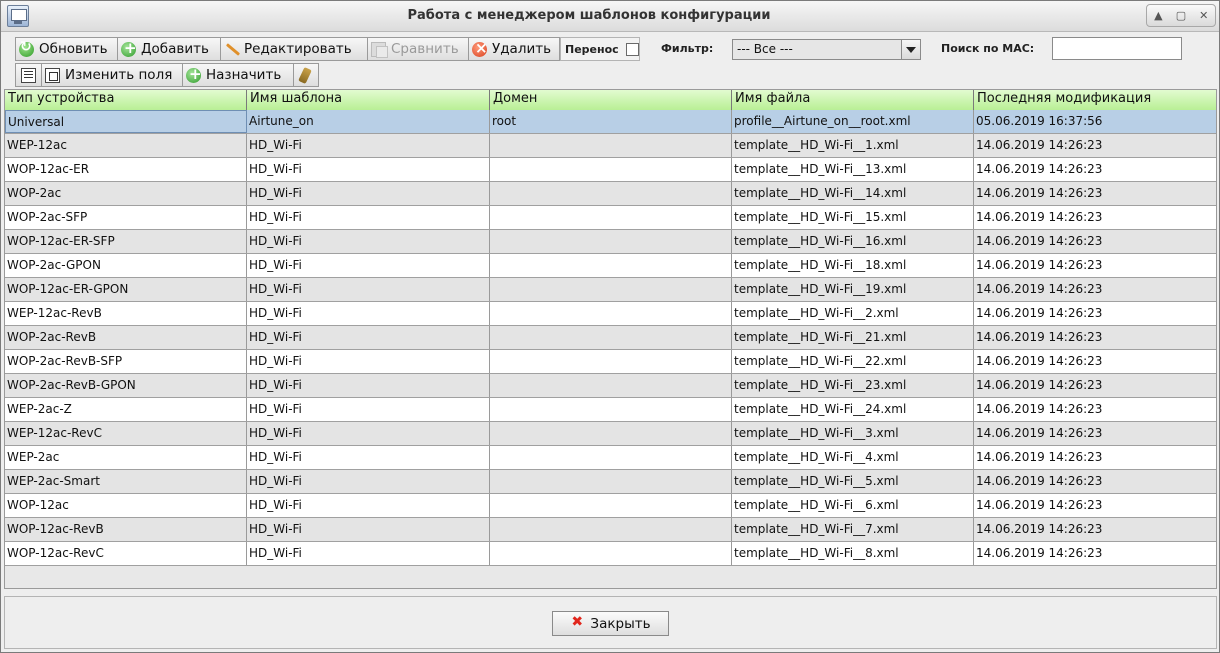  I want to click on columns-button, so click(28, 75).